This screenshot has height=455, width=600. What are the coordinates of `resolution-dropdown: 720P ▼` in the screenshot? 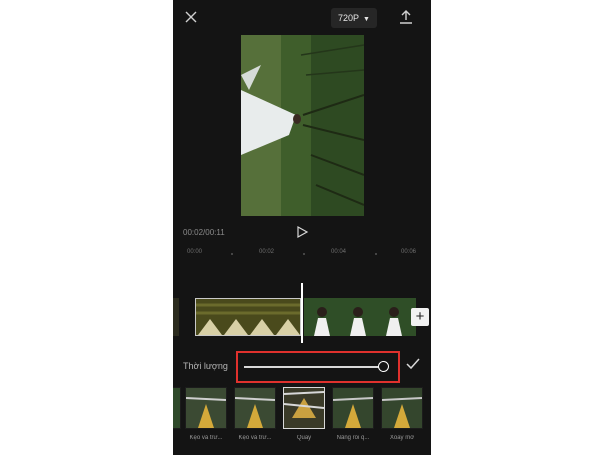 It's located at (354, 18).